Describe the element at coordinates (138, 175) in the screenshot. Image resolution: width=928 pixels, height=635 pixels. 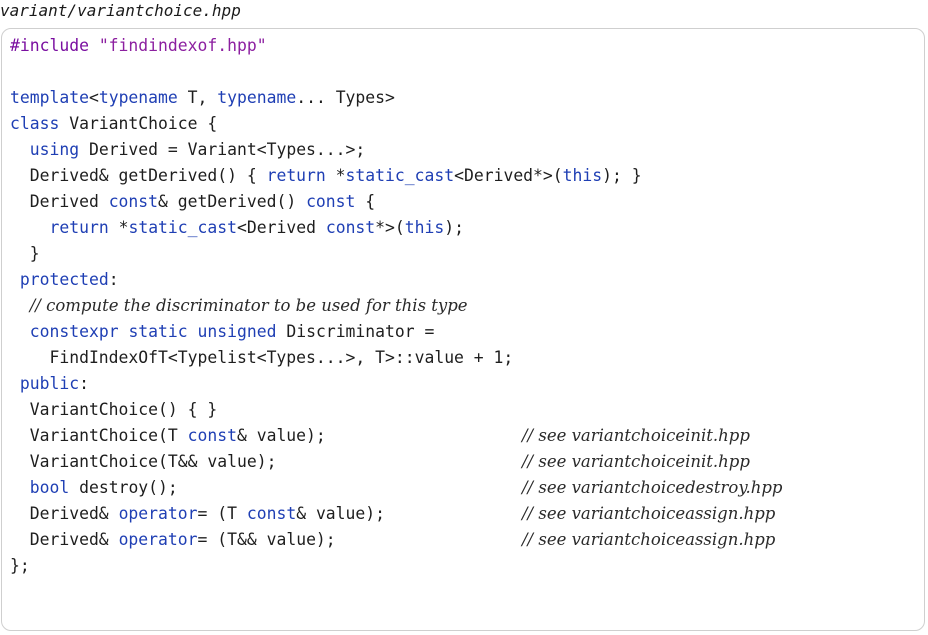
I see `code-token-text: Derived& getDerived() {` at that location.